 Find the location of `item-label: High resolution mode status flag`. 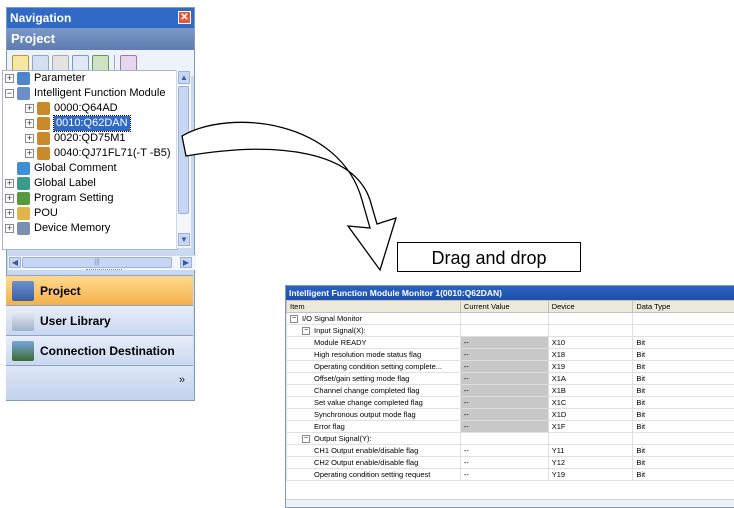

item-label: High resolution mode status flag is located at coordinates (367, 354).